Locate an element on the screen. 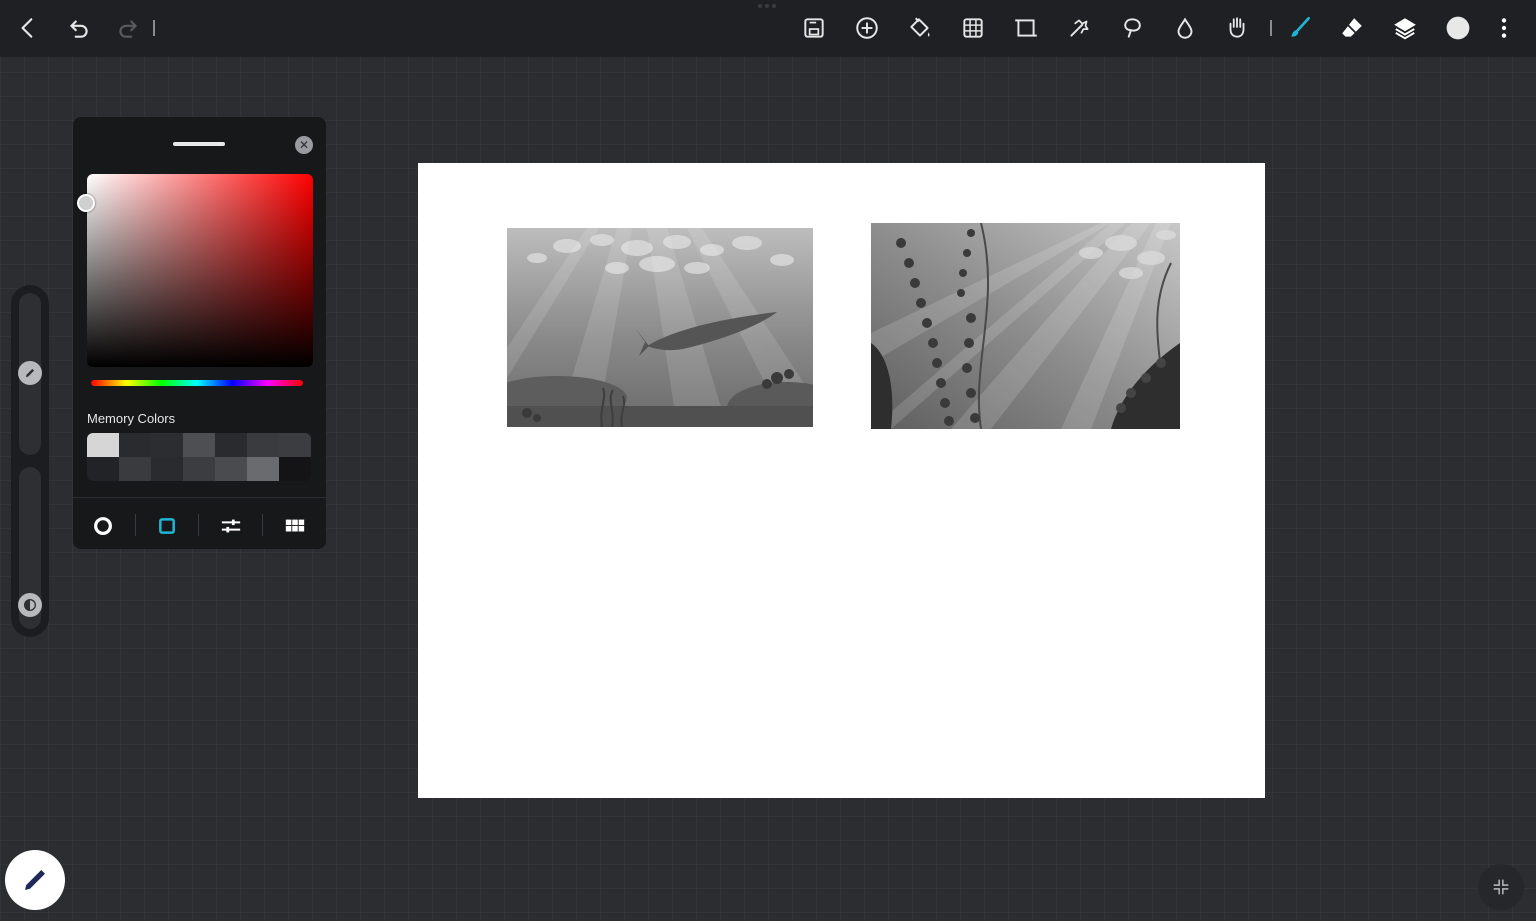 The width and height of the screenshot is (1536, 921). pen-tool-button is located at coordinates (35, 880).